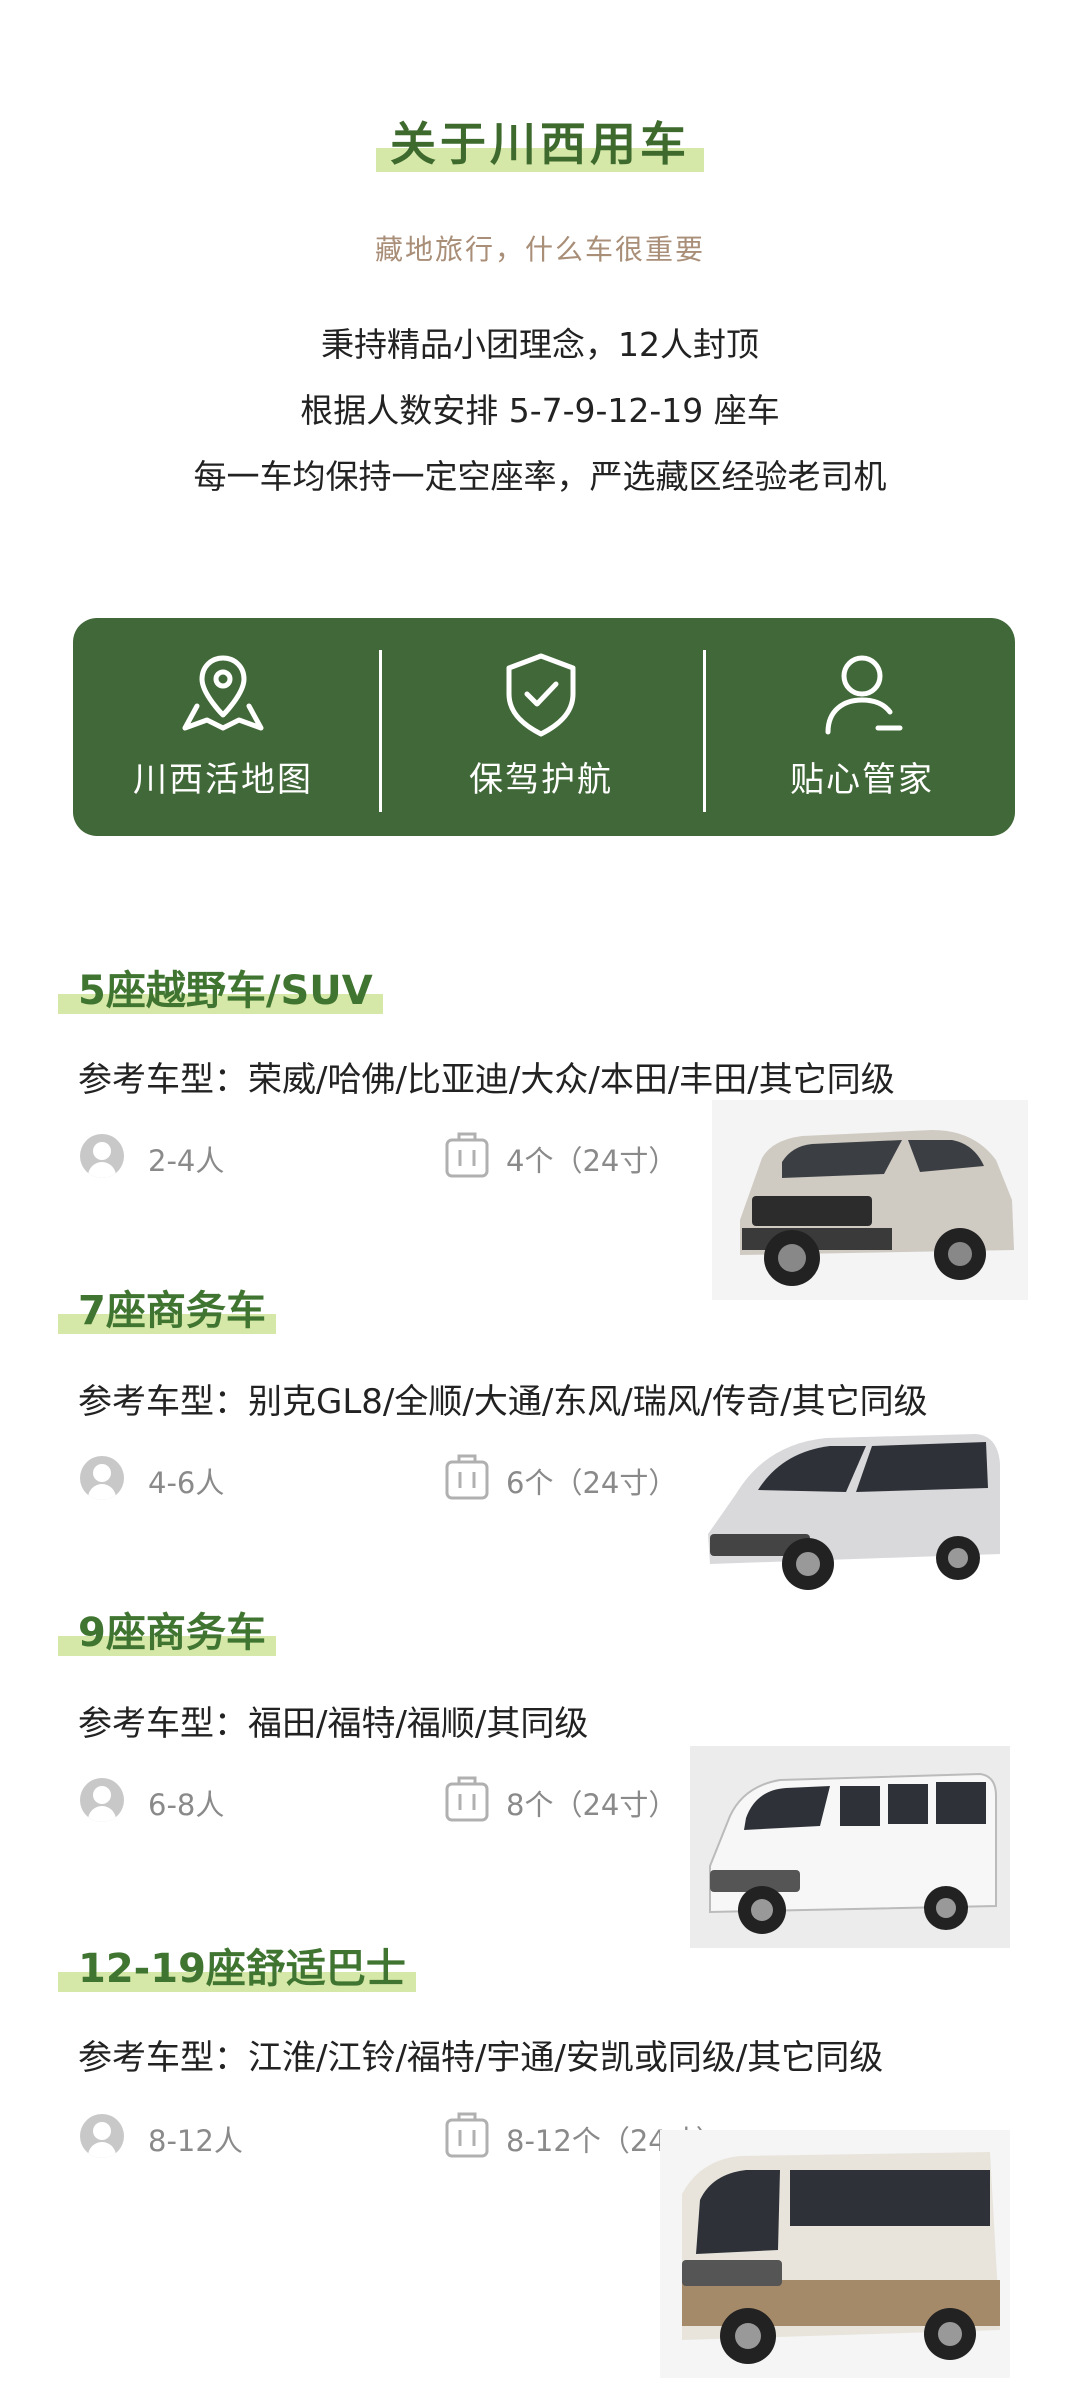 This screenshot has height=2388, width=1080. What do you see at coordinates (220, 987) in the screenshot?
I see `vehicle-title-suv: 5座越野车/SUV` at bounding box center [220, 987].